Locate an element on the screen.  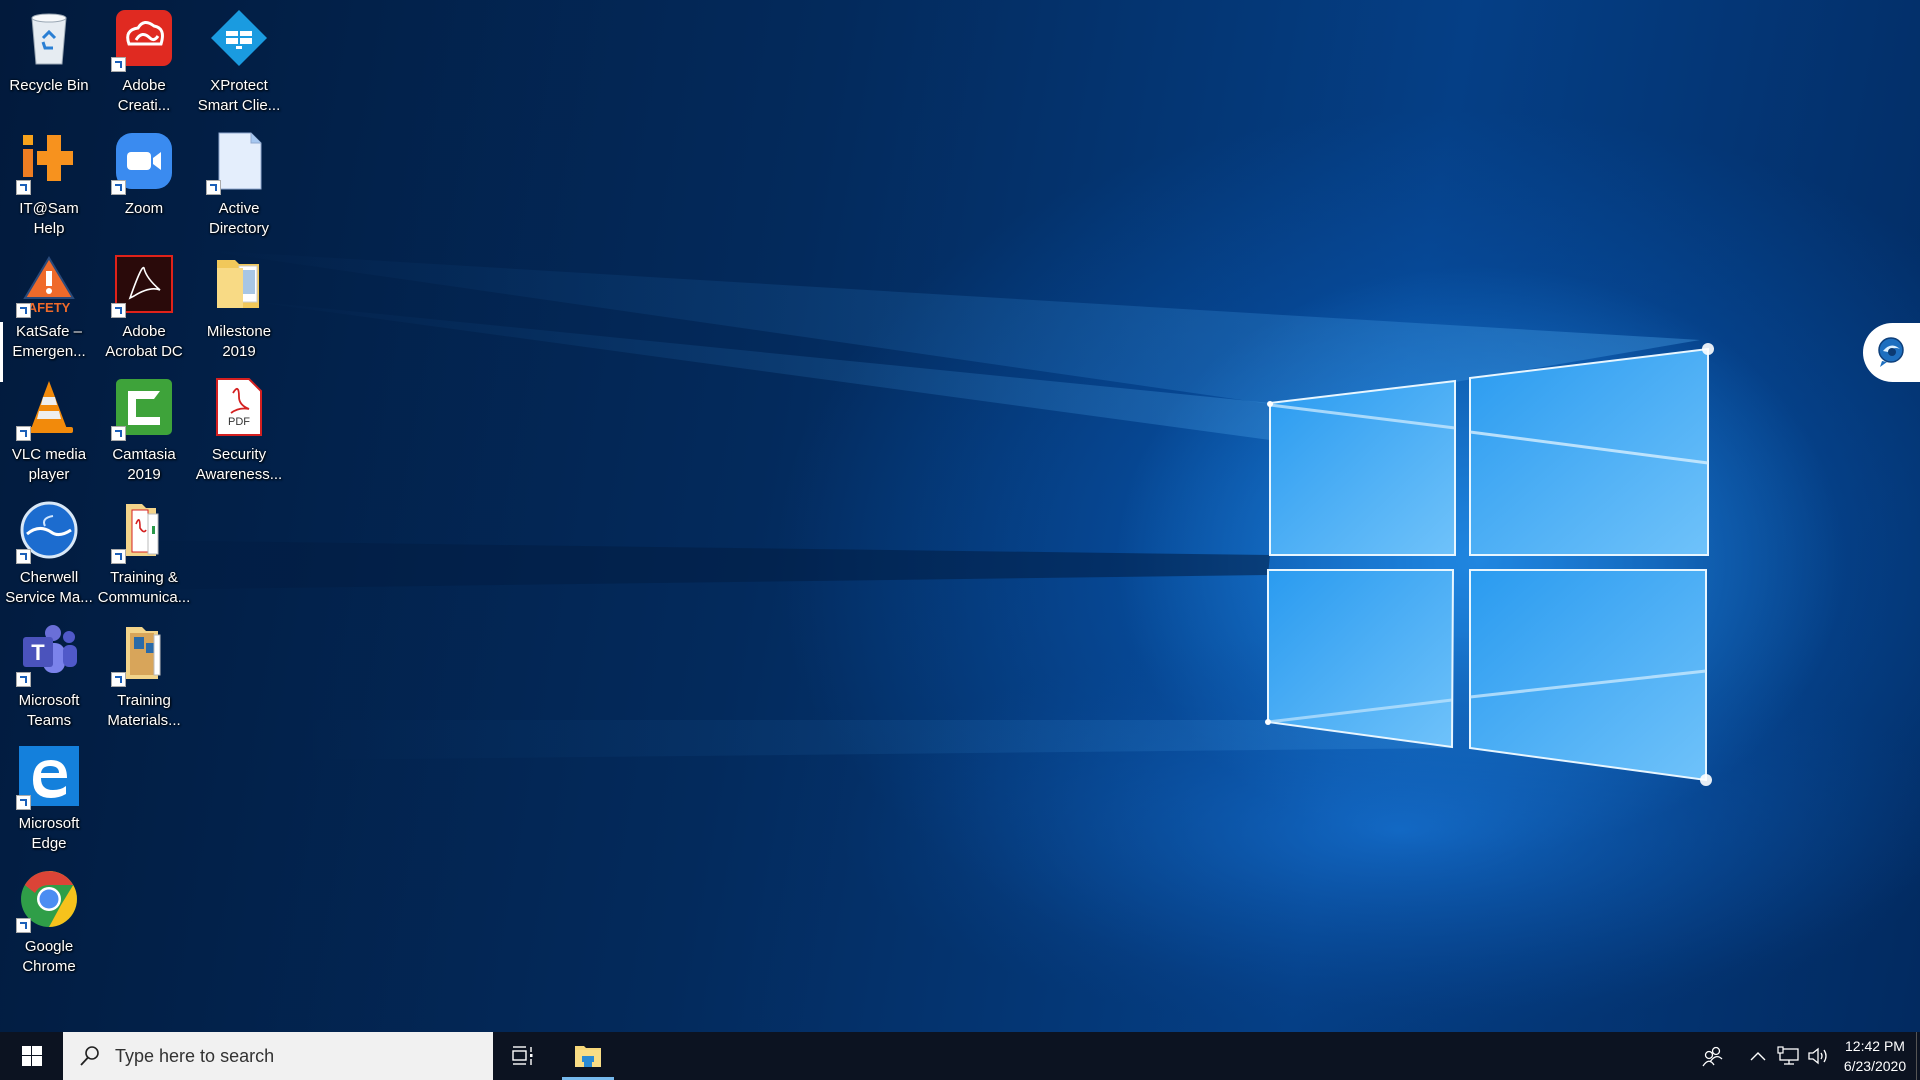
desktop-icon-label: Milestone 2019 is located at coordinates (239, 341).